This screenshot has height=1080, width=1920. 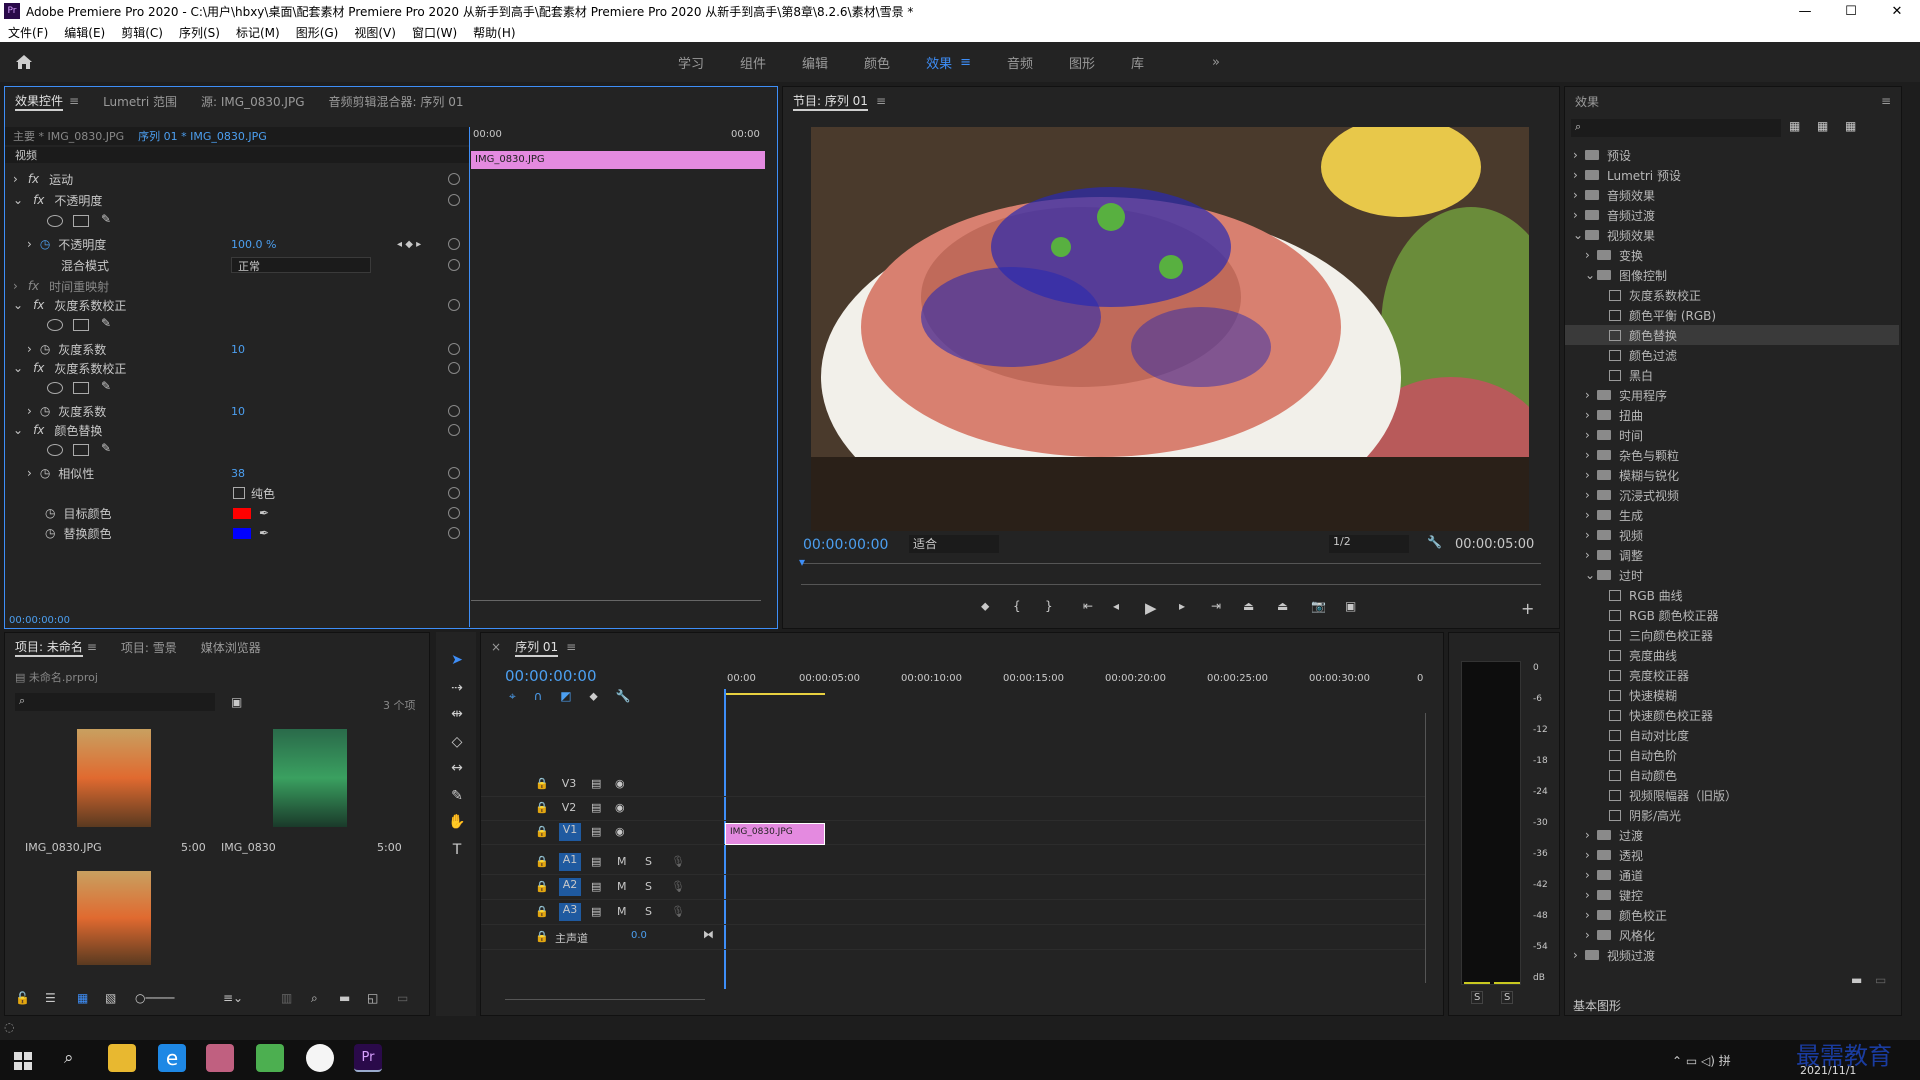 What do you see at coordinates (1732, 295) in the screenshot?
I see `effects-tree-item: 灰度系数校正` at bounding box center [1732, 295].